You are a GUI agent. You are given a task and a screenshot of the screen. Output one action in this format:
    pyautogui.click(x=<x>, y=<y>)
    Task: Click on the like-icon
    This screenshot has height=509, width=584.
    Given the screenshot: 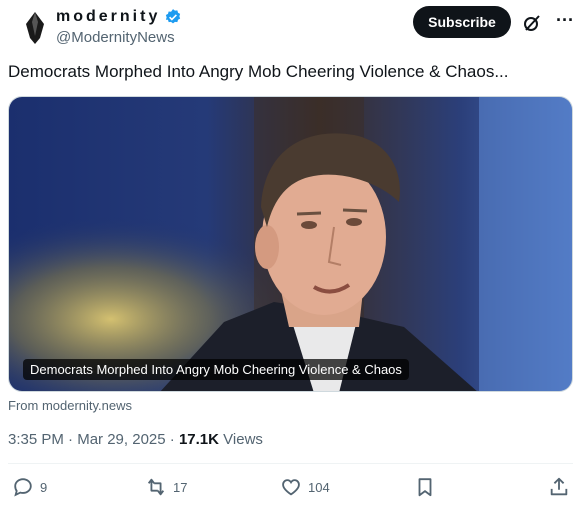 What is the action you would take?
    pyautogui.click(x=291, y=487)
    